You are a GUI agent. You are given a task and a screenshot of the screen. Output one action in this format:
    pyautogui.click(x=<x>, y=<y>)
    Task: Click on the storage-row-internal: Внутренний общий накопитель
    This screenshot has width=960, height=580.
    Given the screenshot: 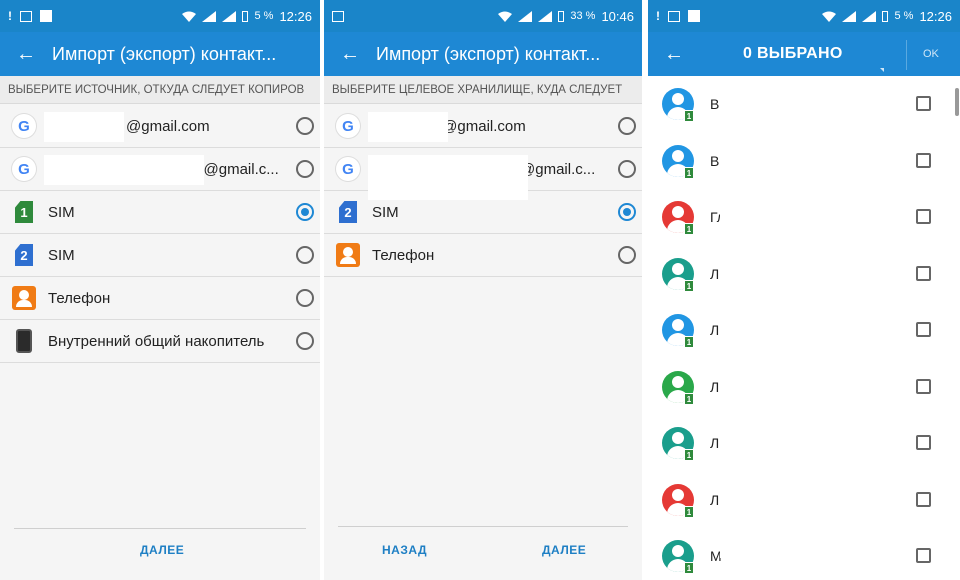 What is the action you would take?
    pyautogui.click(x=160, y=341)
    